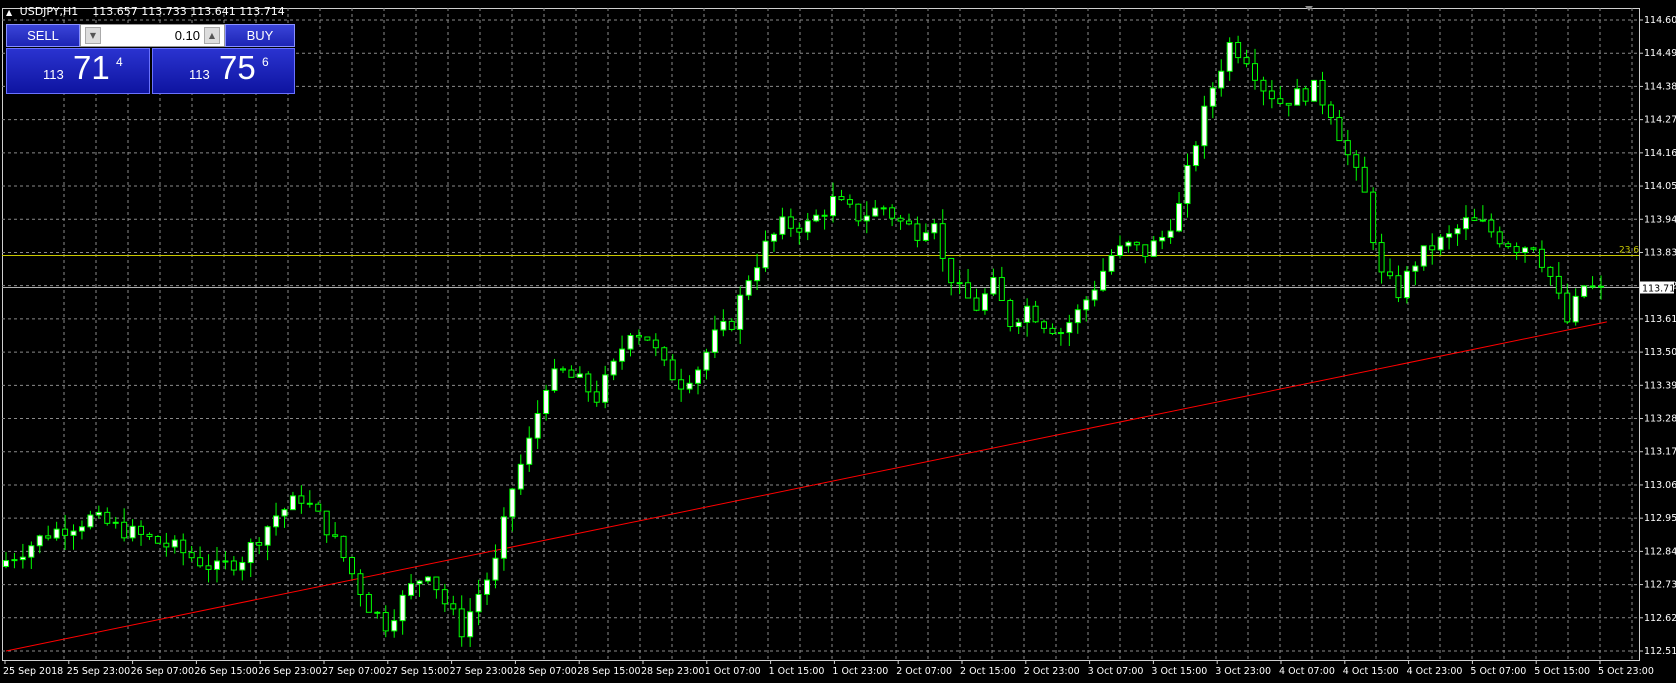 The image size is (1676, 683). I want to click on time-label: 25 Sep 23:00, so click(98, 671).